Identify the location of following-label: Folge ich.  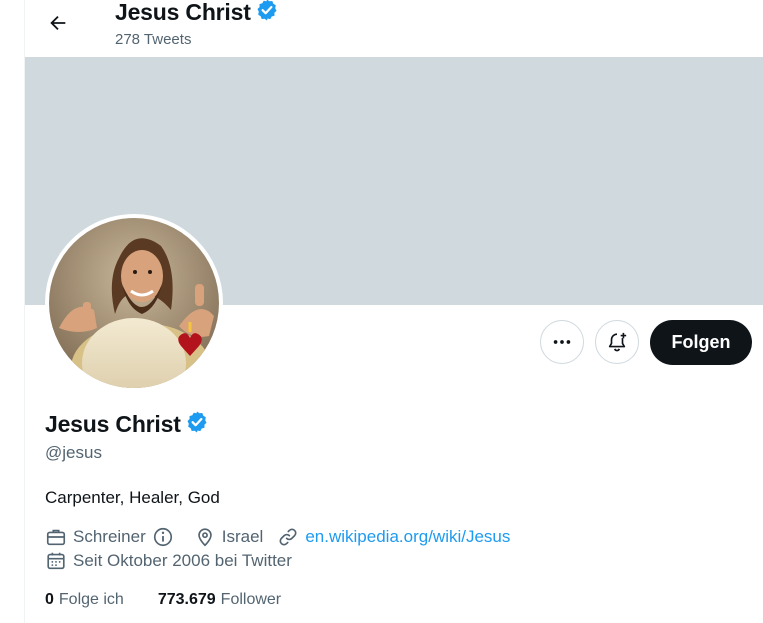
(91, 599).